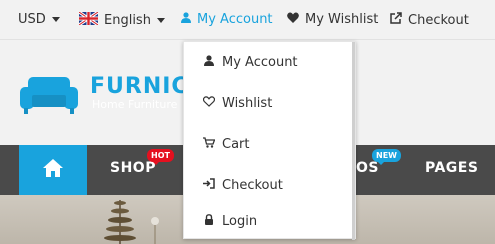 The image size is (495, 244). I want to click on hot-badge: HOT, so click(160, 157).